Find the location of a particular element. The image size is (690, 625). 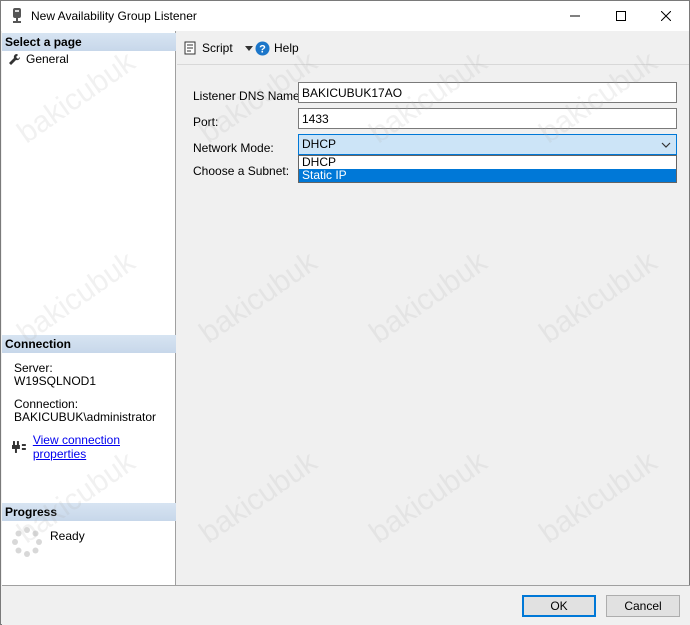

network-mode-option-dhcp: DHCP is located at coordinates (487, 162).